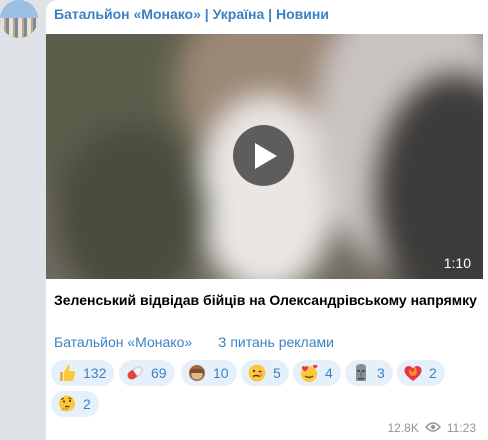  What do you see at coordinates (403, 428) in the screenshot?
I see `view-count: 12.8K` at bounding box center [403, 428].